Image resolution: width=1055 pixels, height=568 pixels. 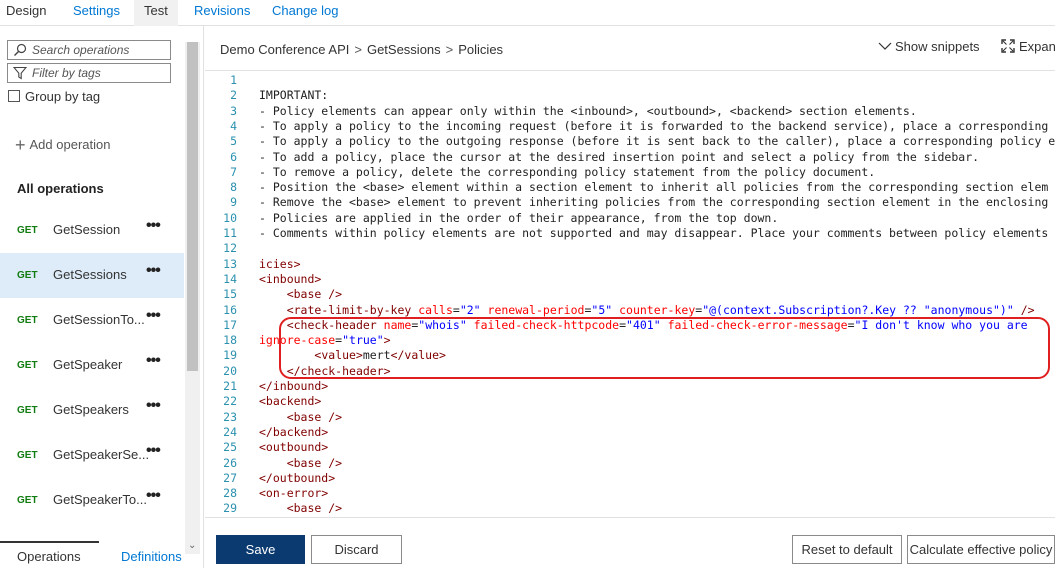 What do you see at coordinates (404, 49) in the screenshot?
I see `breadcrumb-operation: GetSessions` at bounding box center [404, 49].